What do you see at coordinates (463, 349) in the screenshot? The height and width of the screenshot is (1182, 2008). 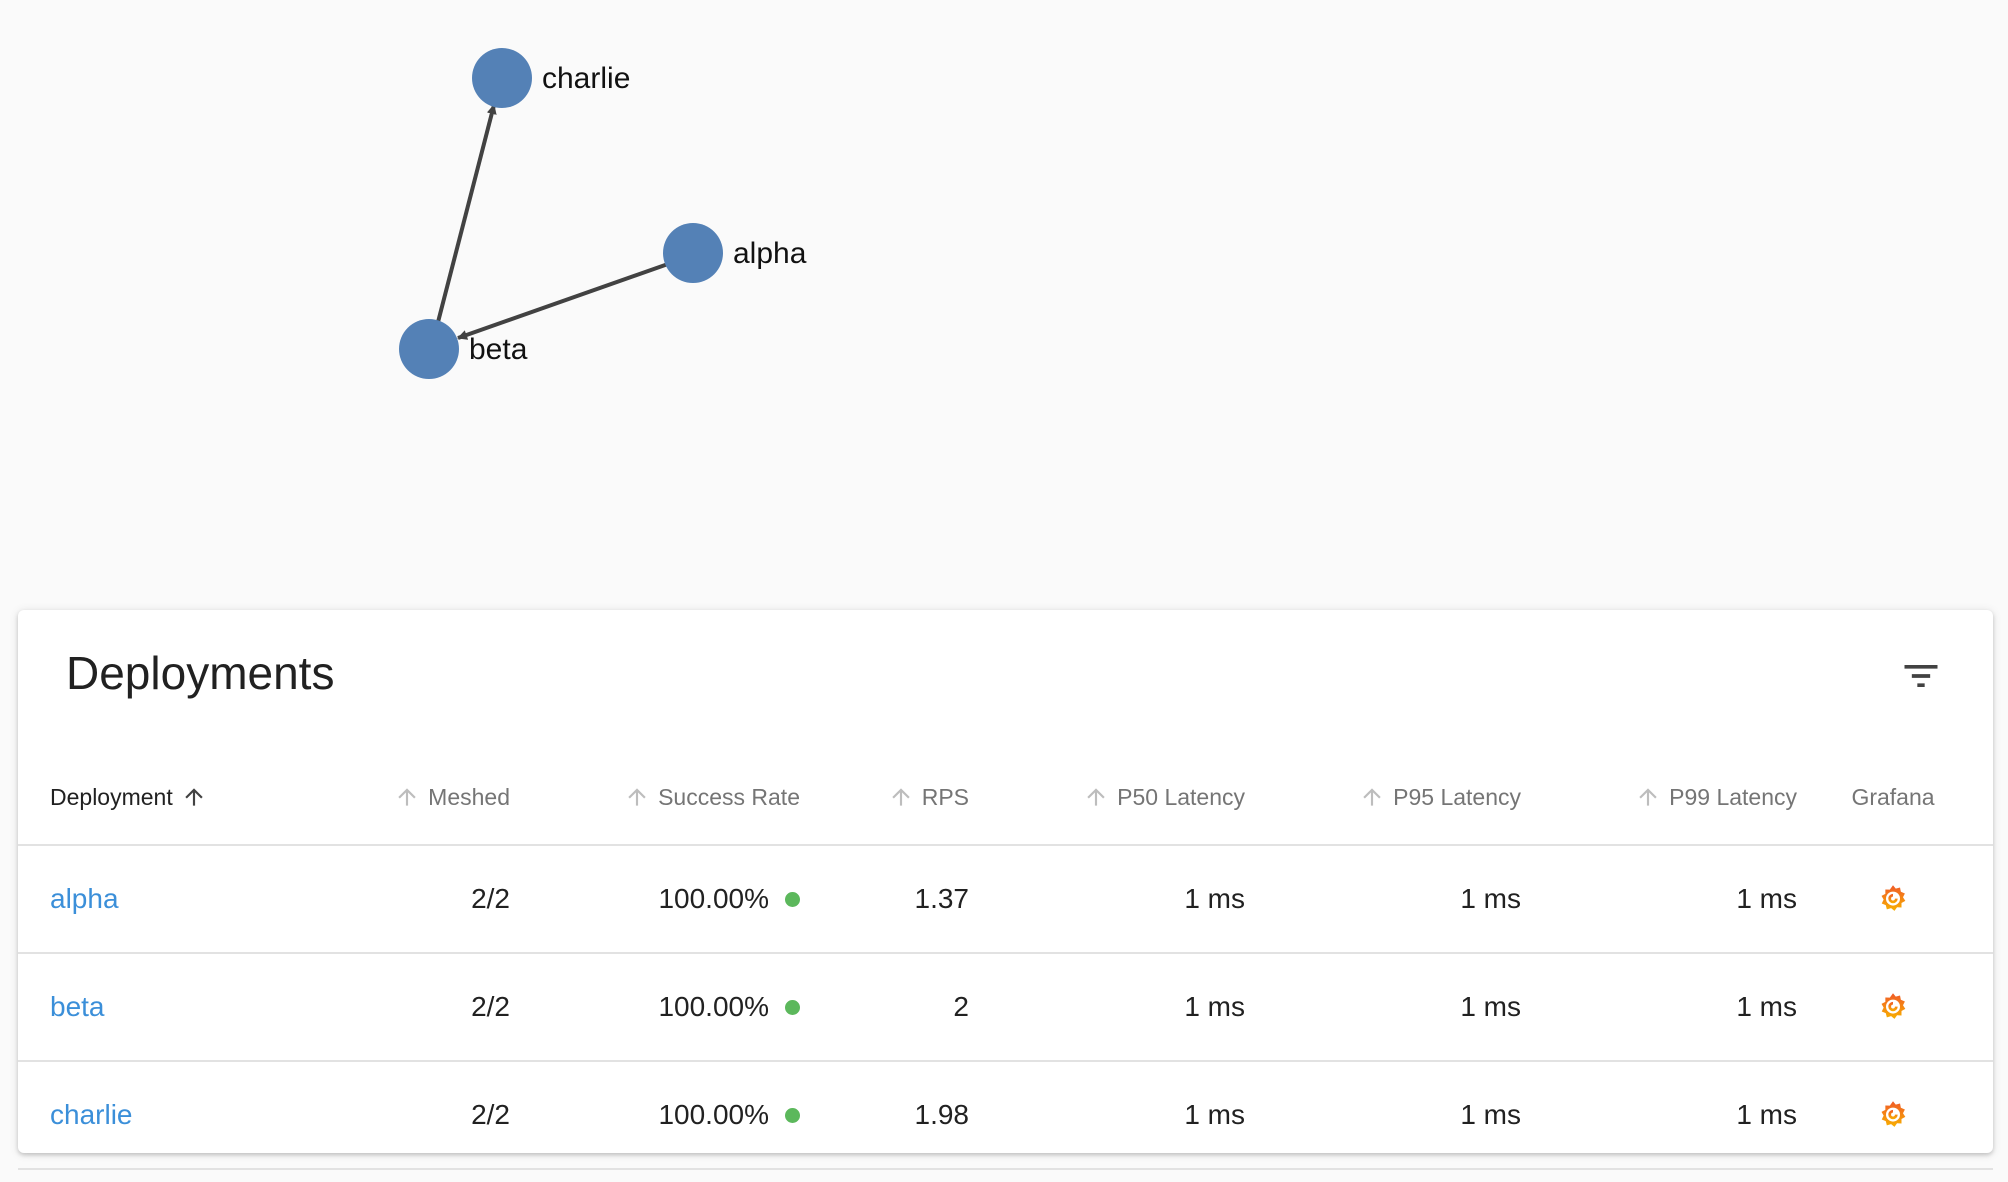 I see `graph-node: beta` at bounding box center [463, 349].